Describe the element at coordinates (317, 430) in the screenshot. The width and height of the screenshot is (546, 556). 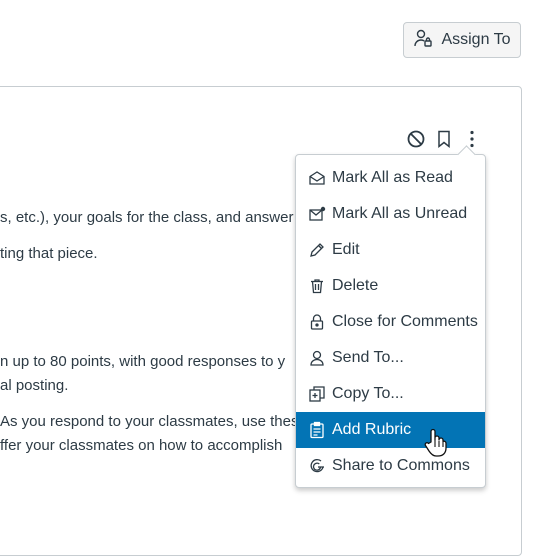
I see `rubric-icon` at that location.